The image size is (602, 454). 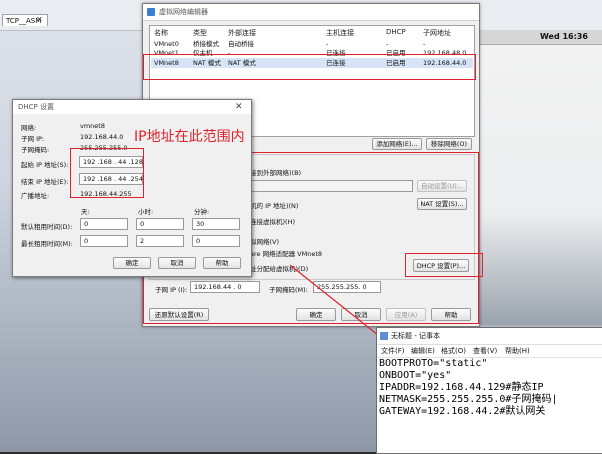 What do you see at coordinates (453, 351) in the screenshot?
I see `menu-format: 格式(O)` at bounding box center [453, 351].